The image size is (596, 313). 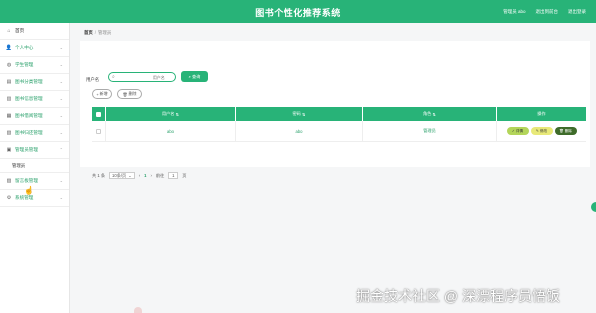 I want to click on return-icon: ▧, so click(x=9, y=133).